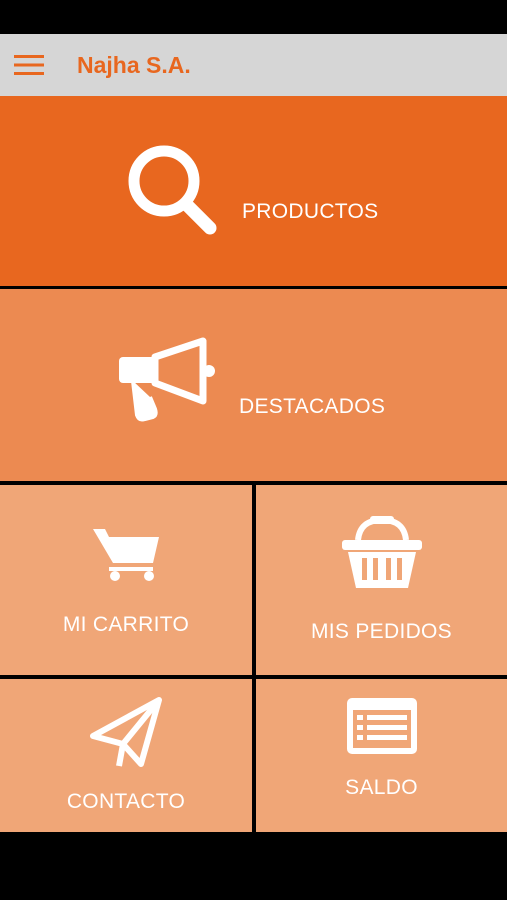 Image resolution: width=507 pixels, height=900 pixels. Describe the element at coordinates (172, 190) in the screenshot. I see `search-icon` at that location.